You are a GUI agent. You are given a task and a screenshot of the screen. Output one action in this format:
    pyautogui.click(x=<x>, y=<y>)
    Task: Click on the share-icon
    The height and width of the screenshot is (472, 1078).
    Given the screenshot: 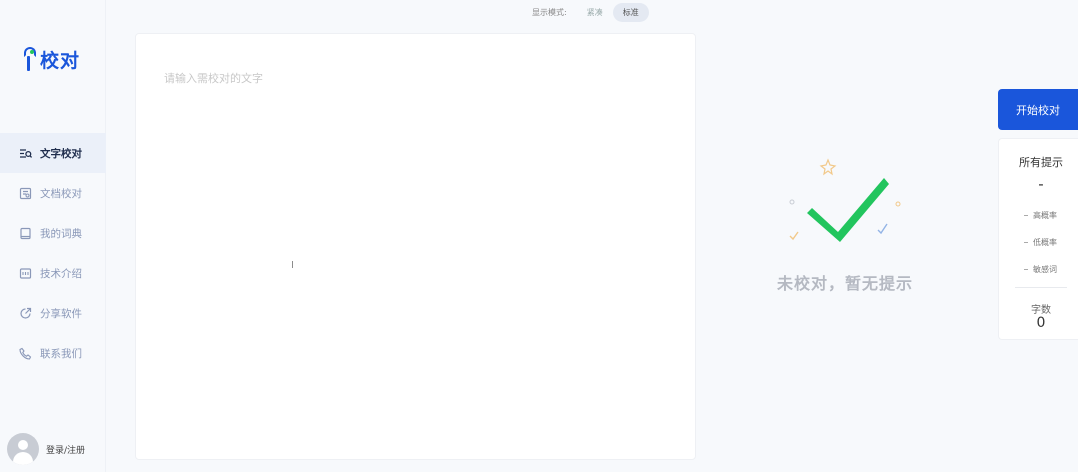 What is the action you would take?
    pyautogui.click(x=25, y=313)
    